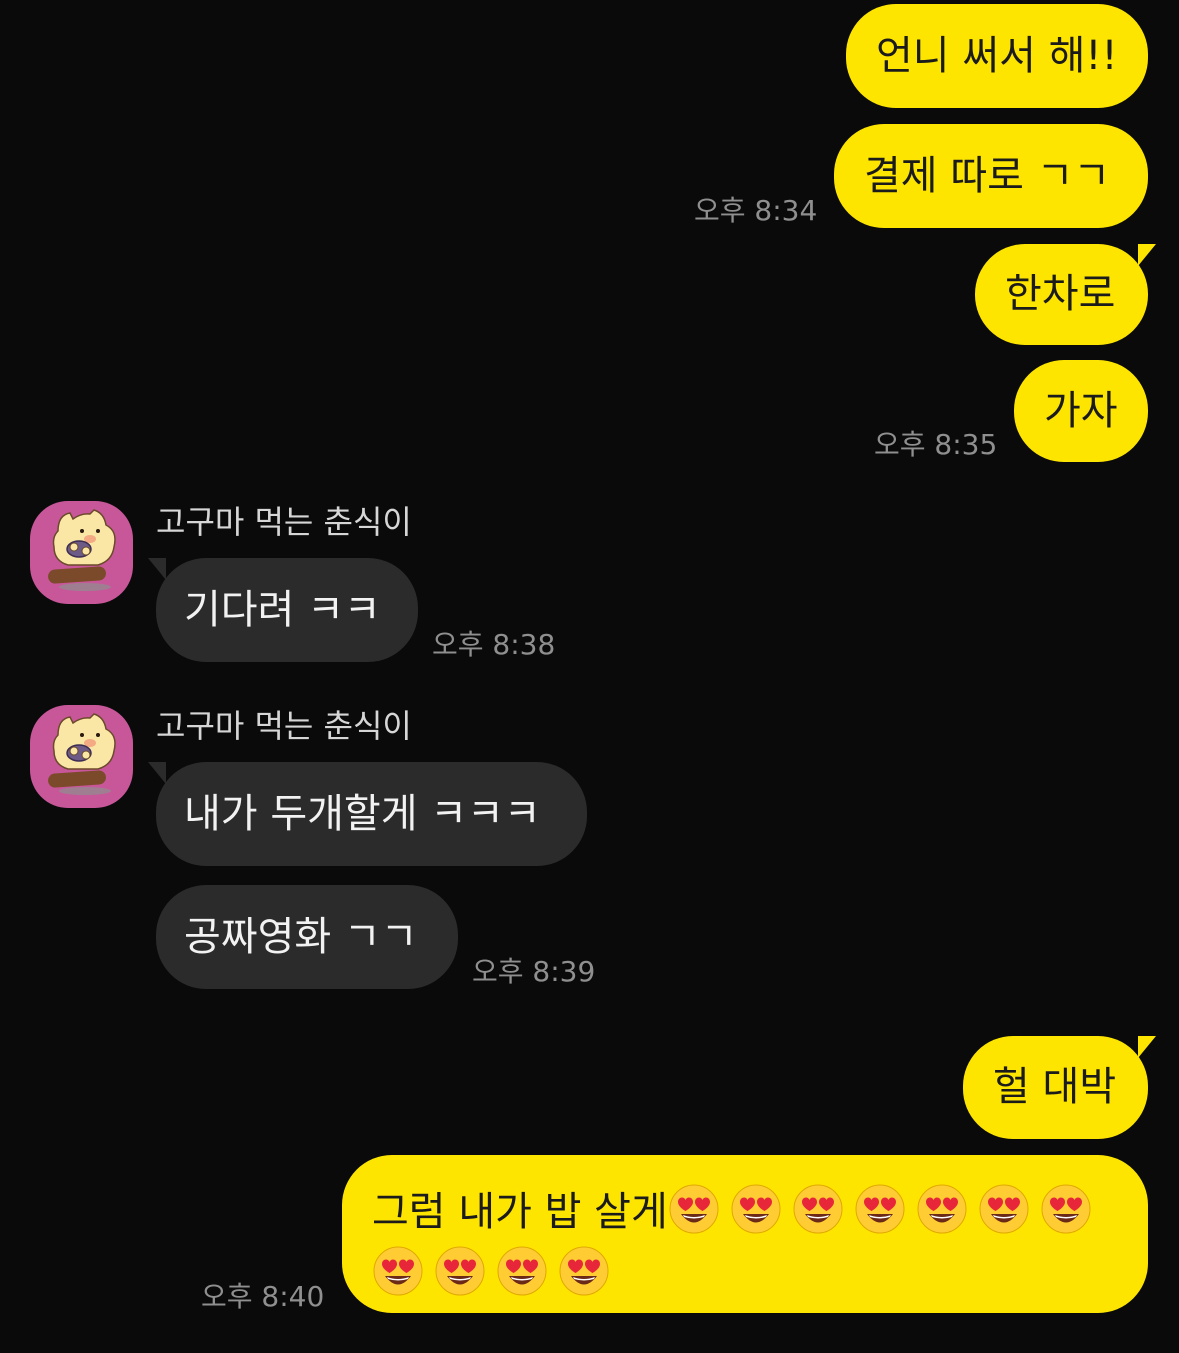 This screenshot has height=1353, width=1179. What do you see at coordinates (987, 176) in the screenshot?
I see `message-text: 결제 따로 ㄱㄱ` at bounding box center [987, 176].